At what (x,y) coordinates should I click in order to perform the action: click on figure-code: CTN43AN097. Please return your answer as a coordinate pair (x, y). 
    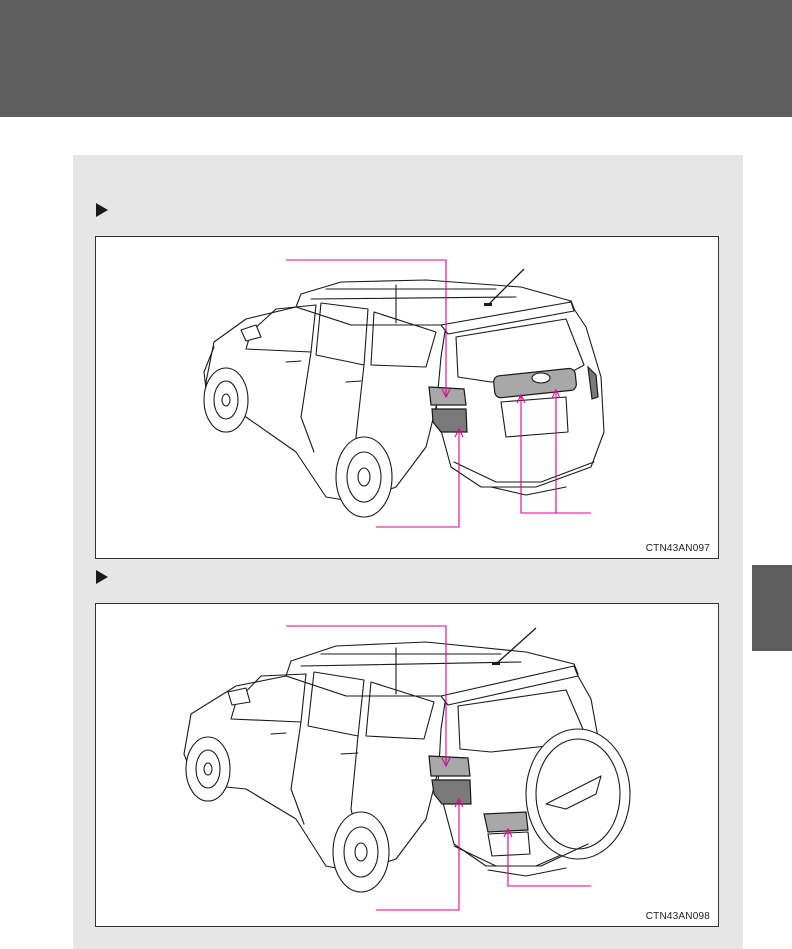
    Looking at the image, I should click on (677, 548).